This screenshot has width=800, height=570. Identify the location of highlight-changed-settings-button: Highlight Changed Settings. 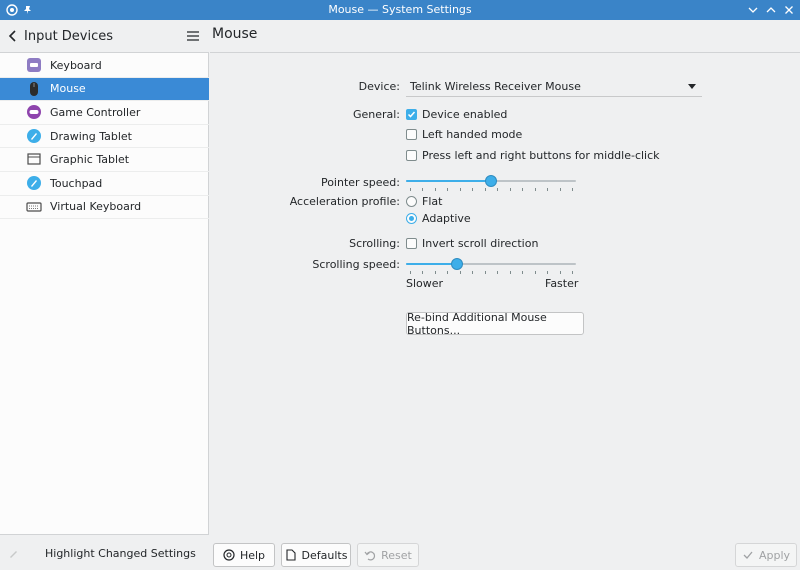
(104, 552).